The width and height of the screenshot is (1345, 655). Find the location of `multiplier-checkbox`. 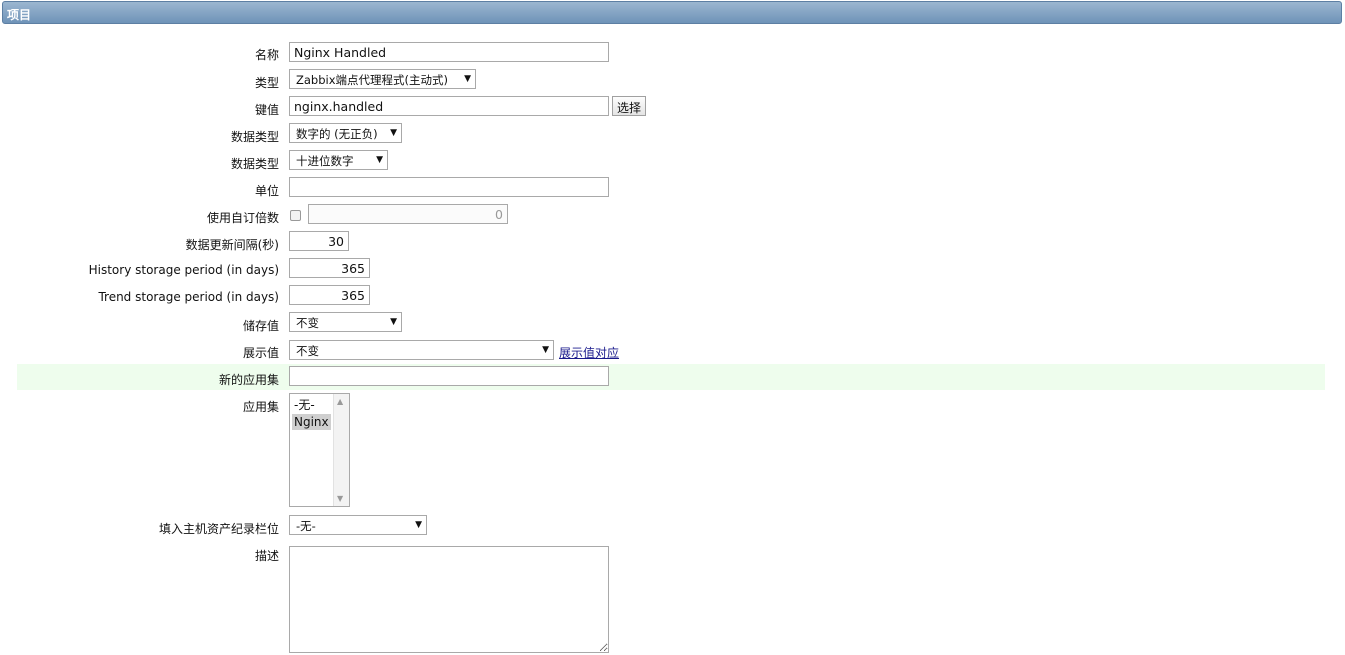

multiplier-checkbox is located at coordinates (295, 215).